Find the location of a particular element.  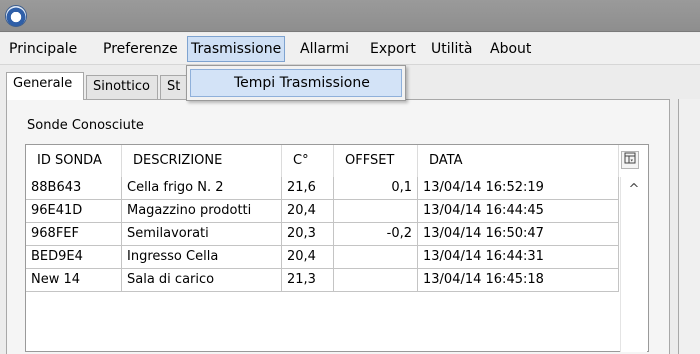

cell-c: 21,3 is located at coordinates (308, 280).